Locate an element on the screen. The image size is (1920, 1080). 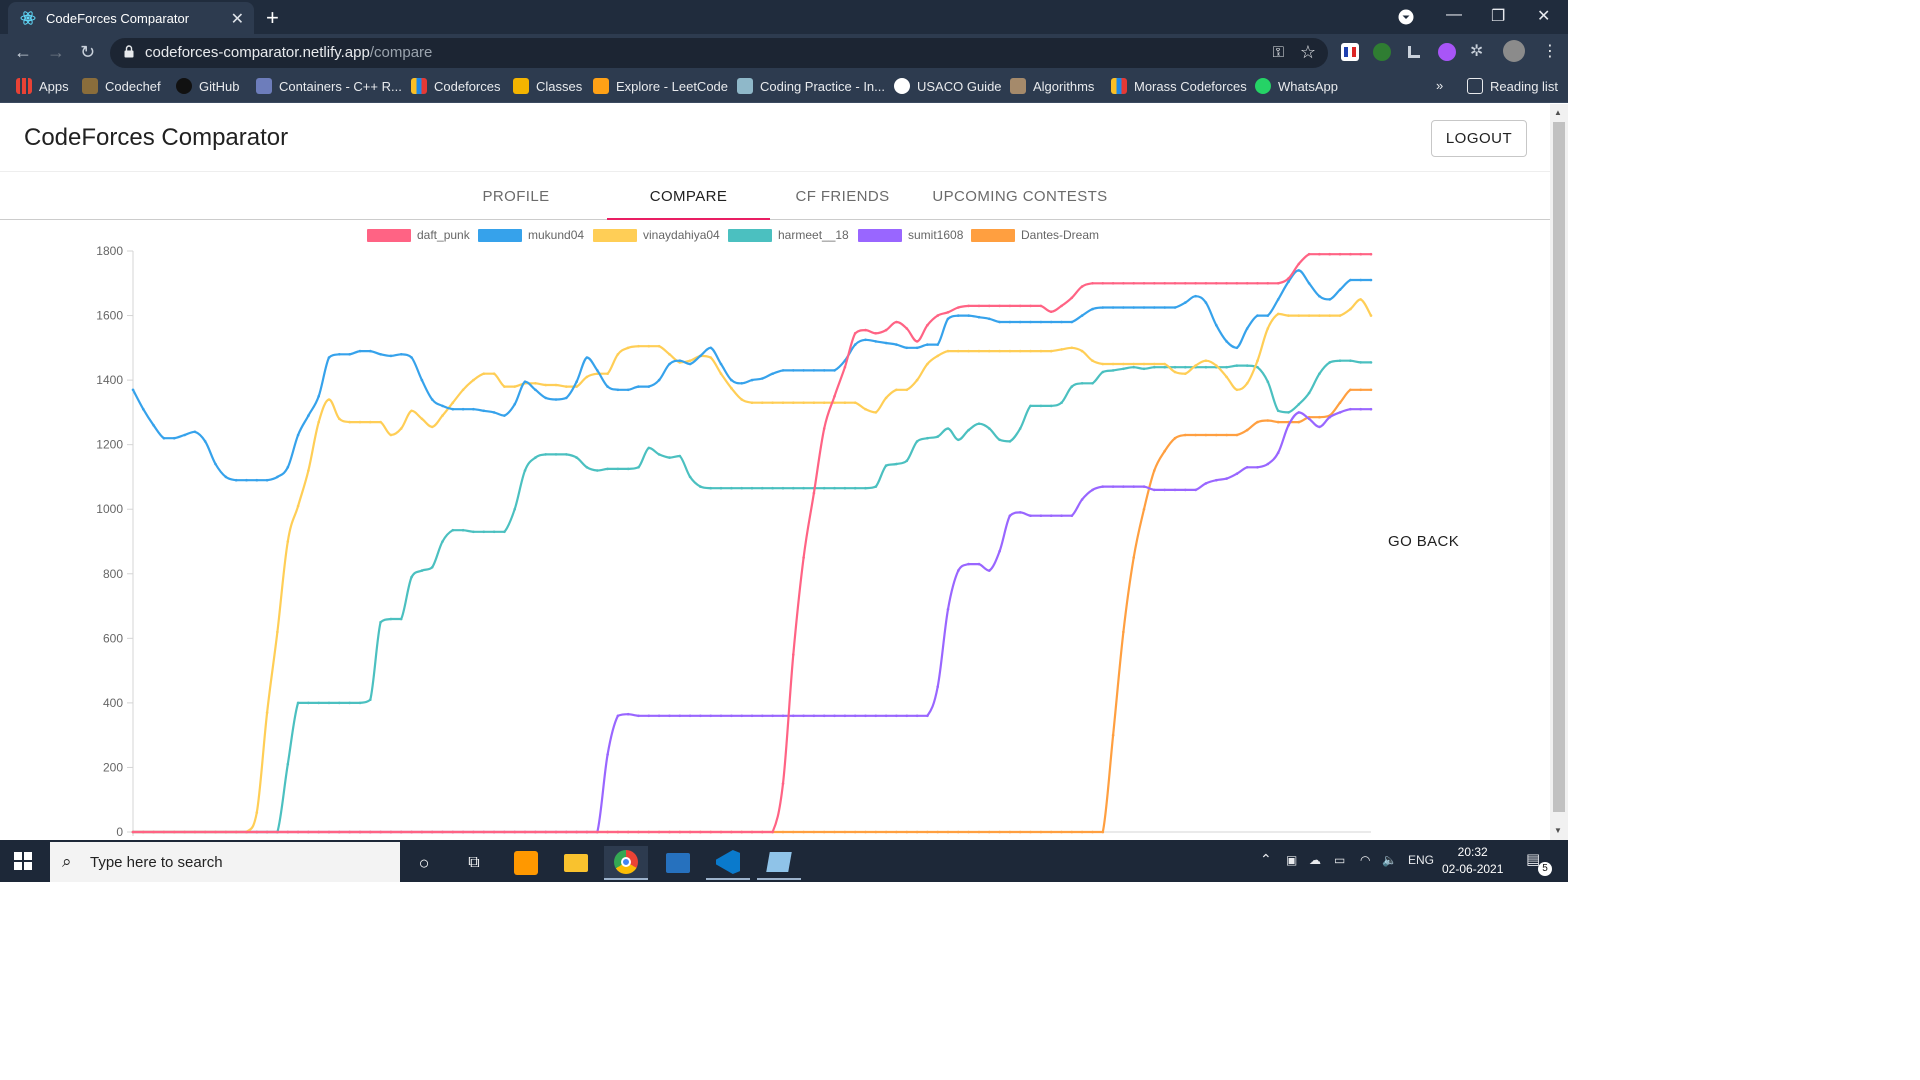
restore-icon: ❐ is located at coordinates (1498, 16).